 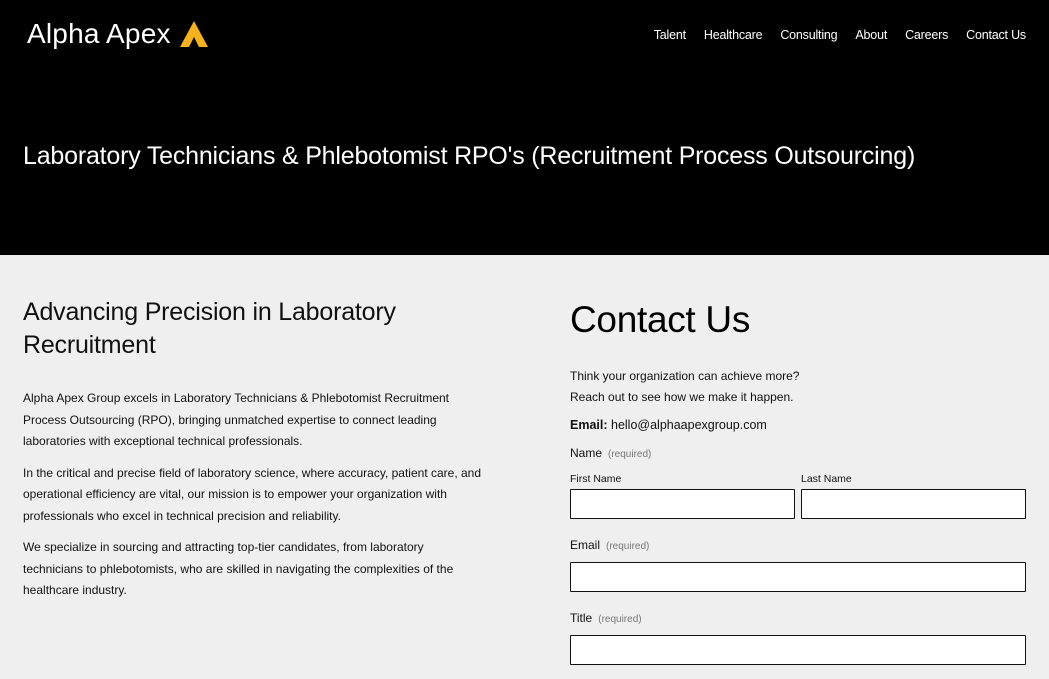 I want to click on nav-item-healthcare: Healthcare, so click(x=733, y=35).